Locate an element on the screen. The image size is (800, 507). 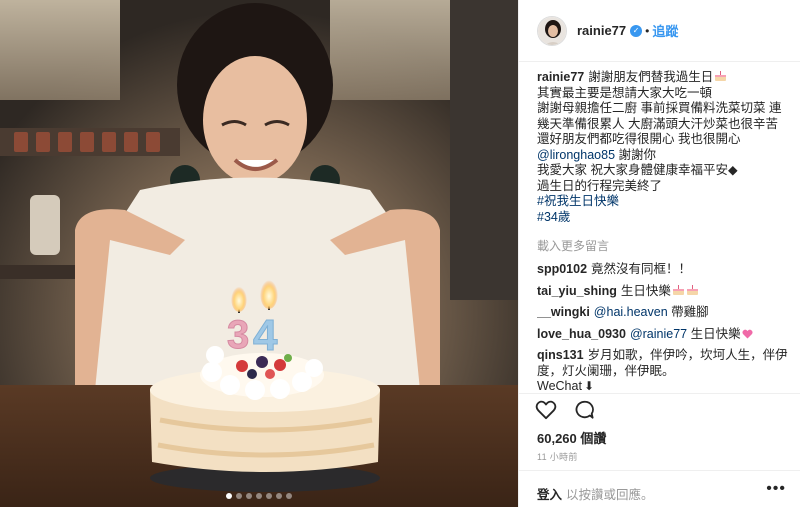
carousel-indicator is located at coordinates (259, 496).